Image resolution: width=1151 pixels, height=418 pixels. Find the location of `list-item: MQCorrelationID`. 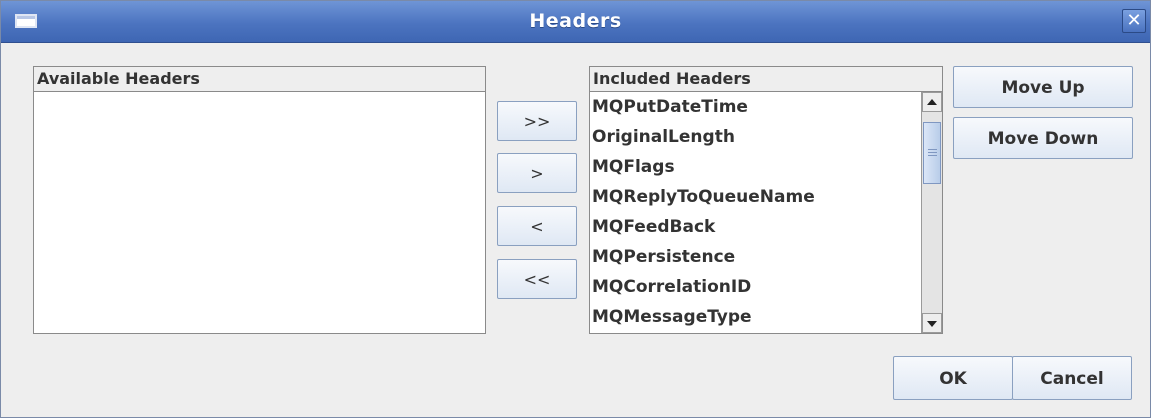

list-item: MQCorrelationID is located at coordinates (755, 287).